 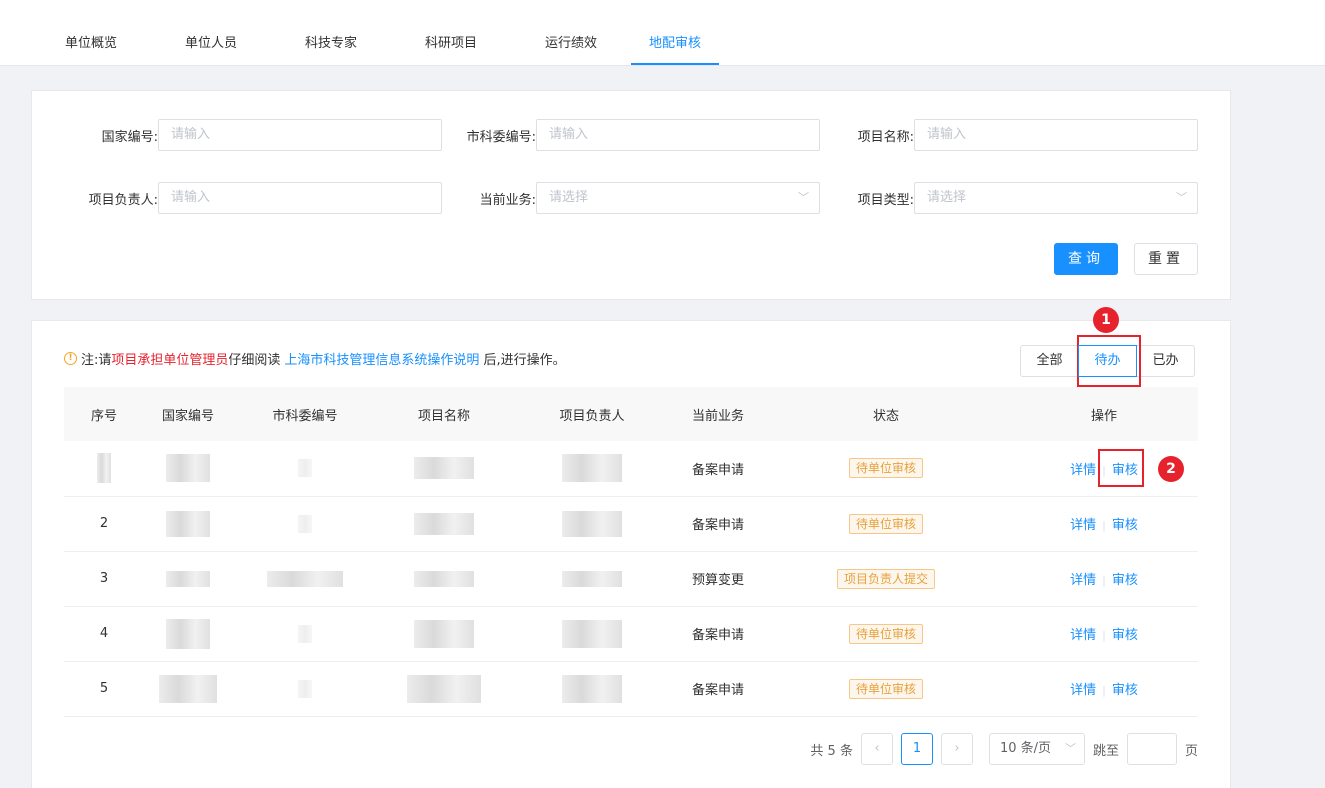 I want to click on tab-bar: 单位概览 单位人员 科技专家 科研项目 运行绩效 地配审核, so click(x=678, y=44).